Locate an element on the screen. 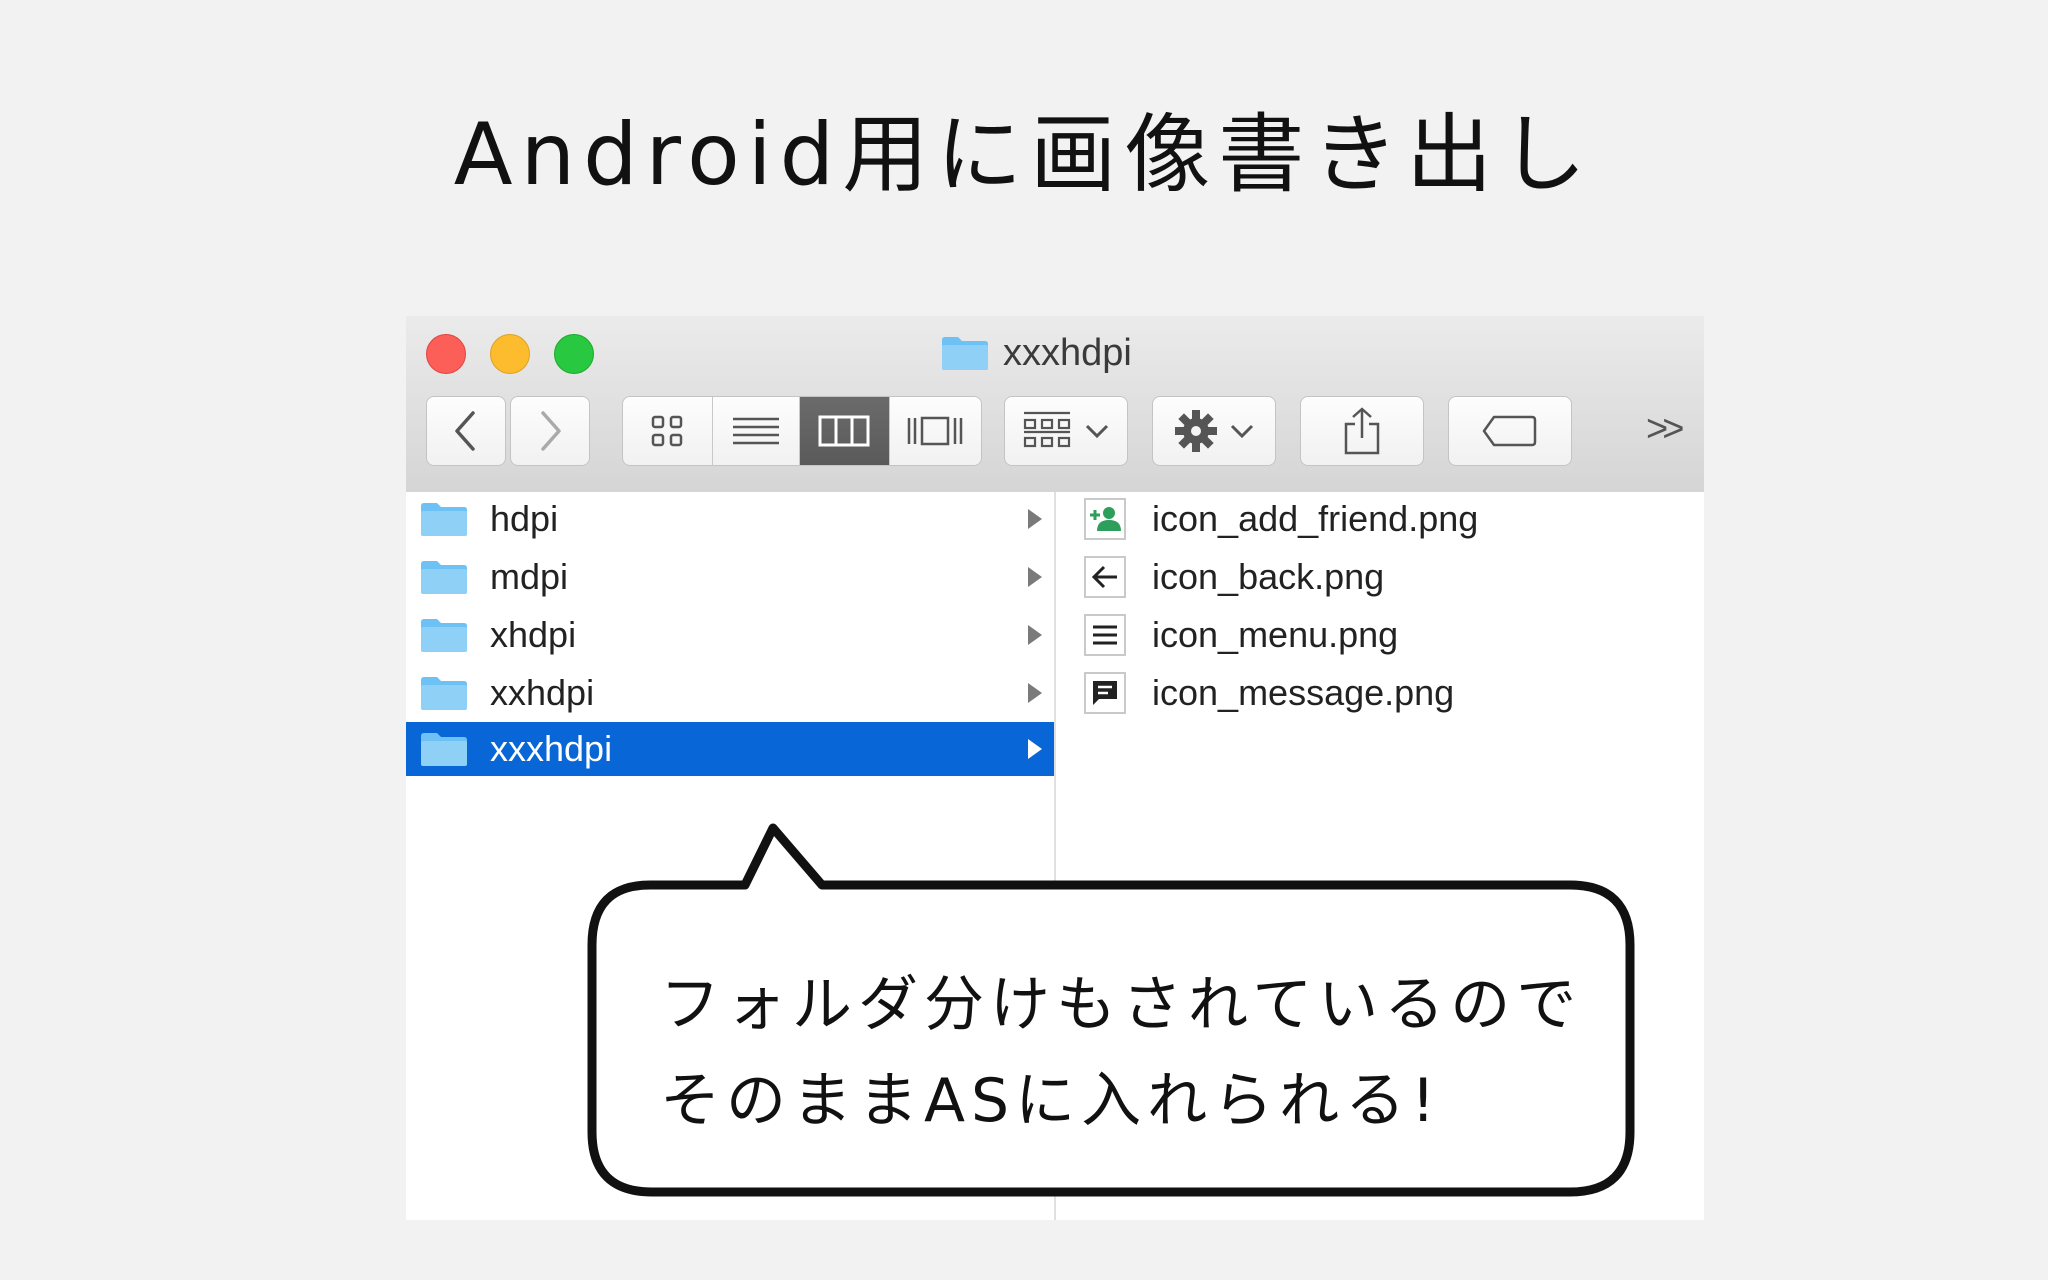 This screenshot has width=2048, height=1280. folder-name: hdpi is located at coordinates (524, 518).